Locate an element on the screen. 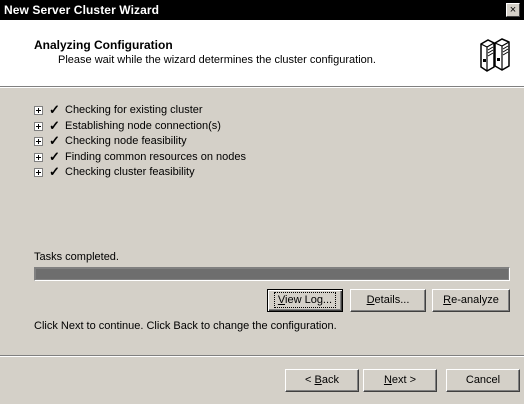  progress-bar is located at coordinates (272, 274).